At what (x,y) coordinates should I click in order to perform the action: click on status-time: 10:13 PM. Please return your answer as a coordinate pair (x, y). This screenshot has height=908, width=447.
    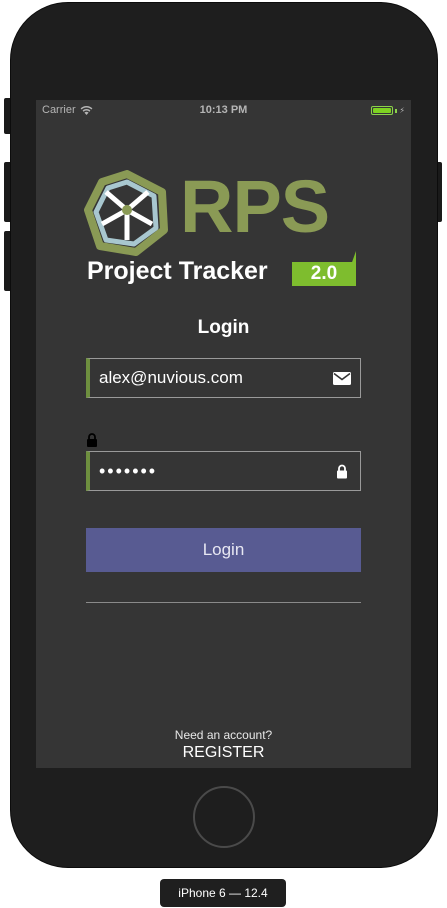
    Looking at the image, I should click on (223, 110).